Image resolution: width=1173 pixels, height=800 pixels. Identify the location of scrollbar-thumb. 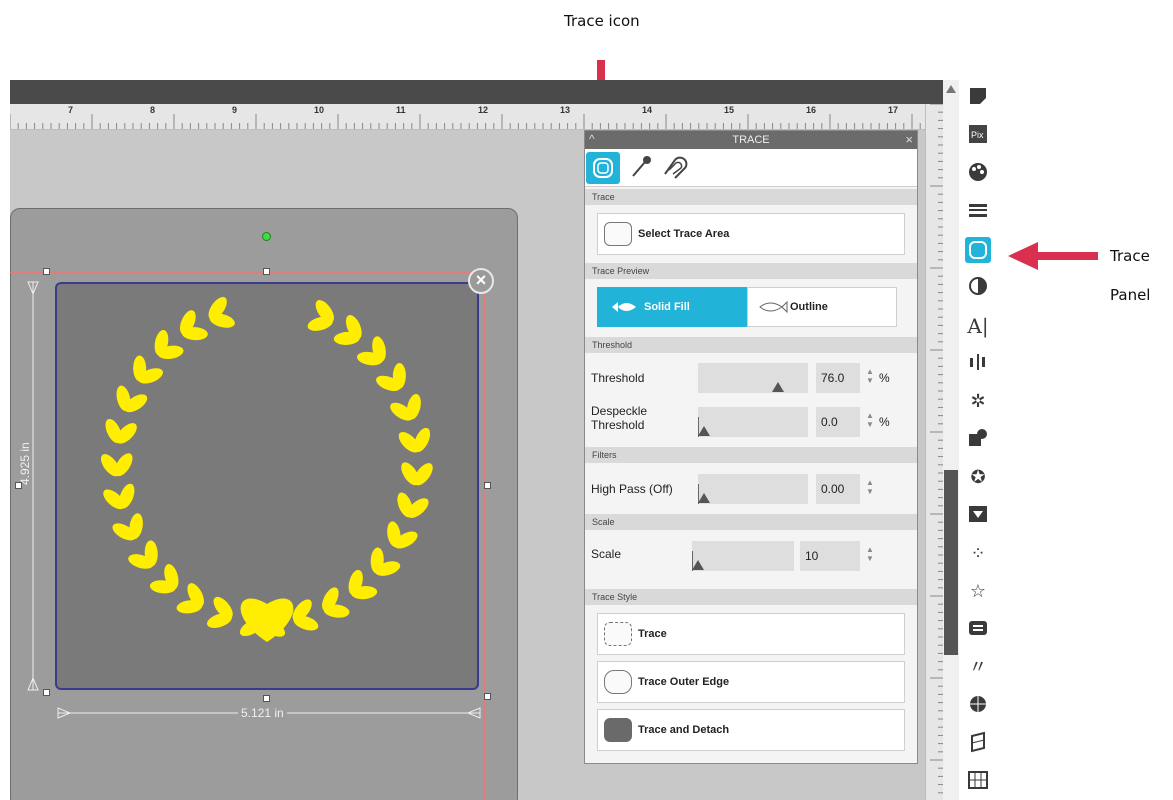
(951, 562).